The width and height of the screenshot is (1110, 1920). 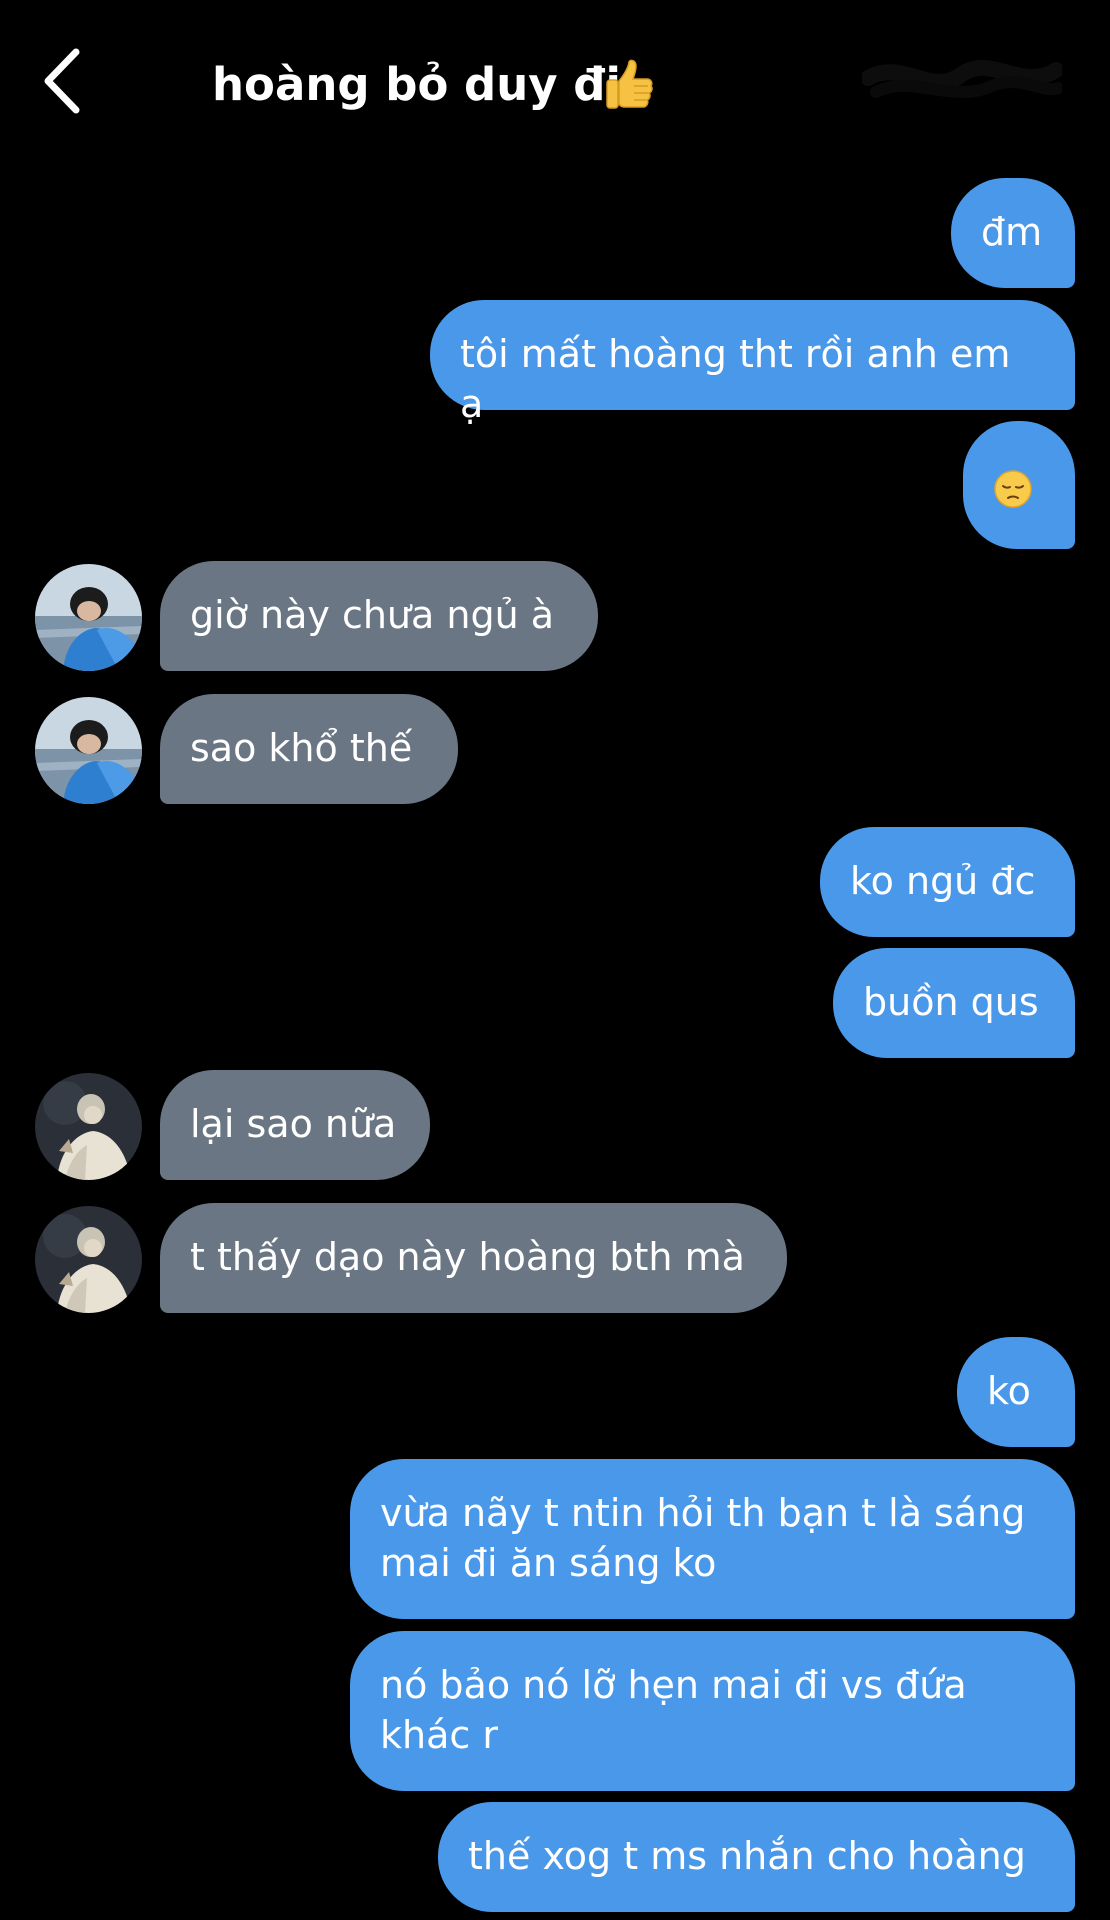 I want to click on message-row-incoming: t thấy dạo này hoàng bth mà, so click(x=555, y=1259).